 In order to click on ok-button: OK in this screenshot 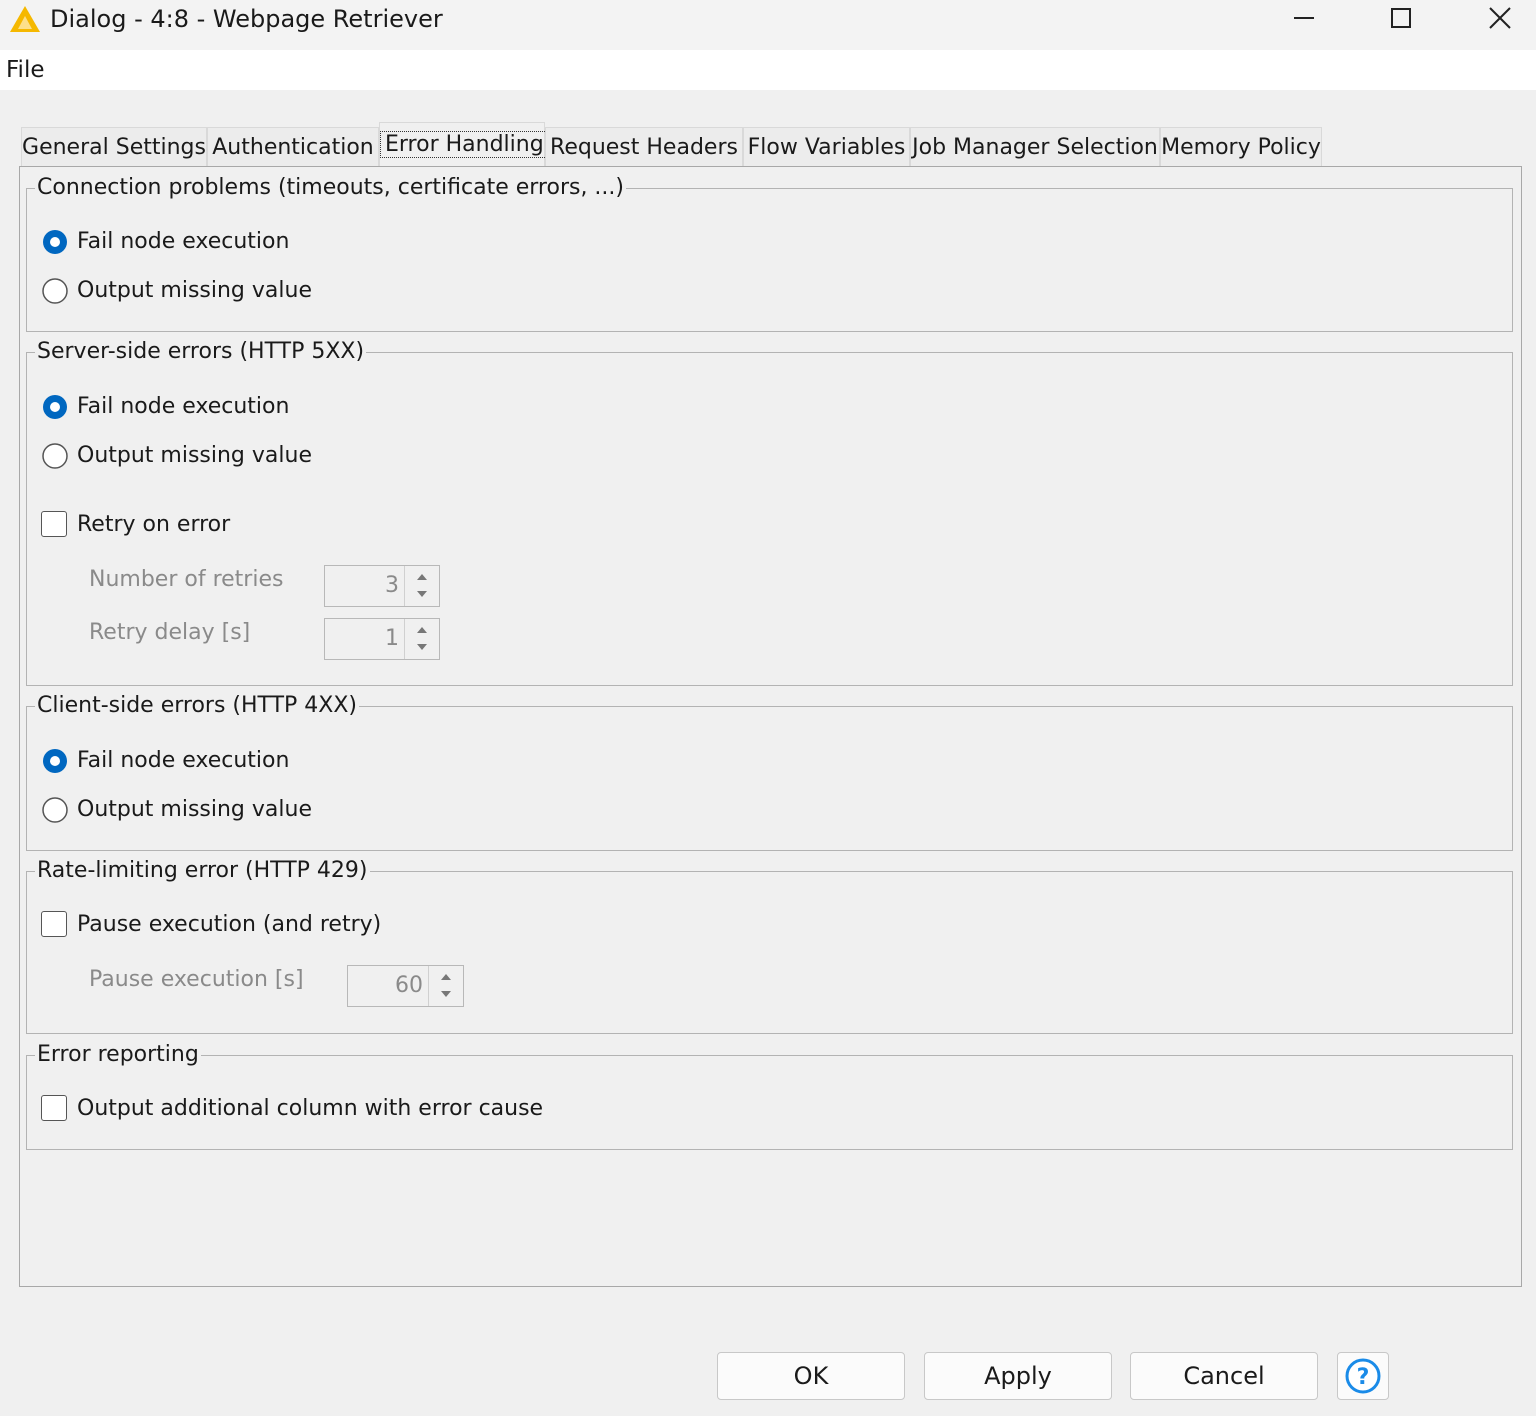, I will do `click(811, 1376)`.